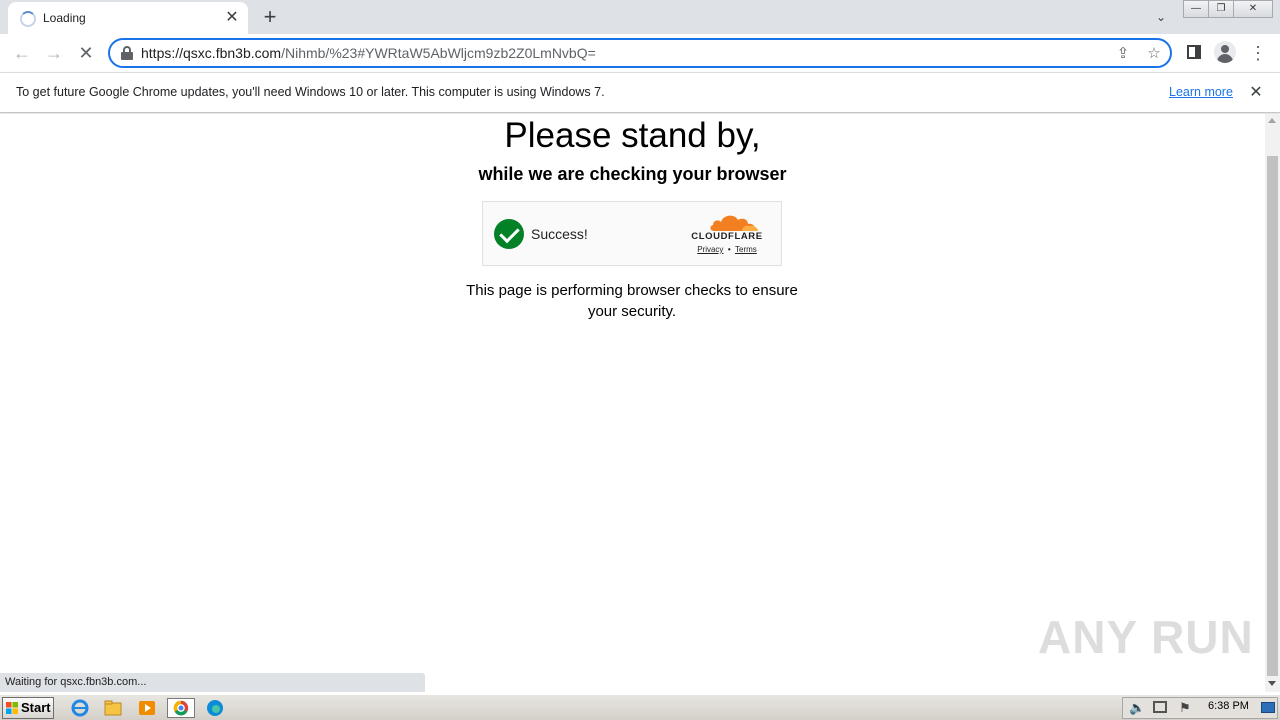 This screenshot has height=720, width=1280. Describe the element at coordinates (1221, 9) in the screenshot. I see `restore-button: ❐` at that location.